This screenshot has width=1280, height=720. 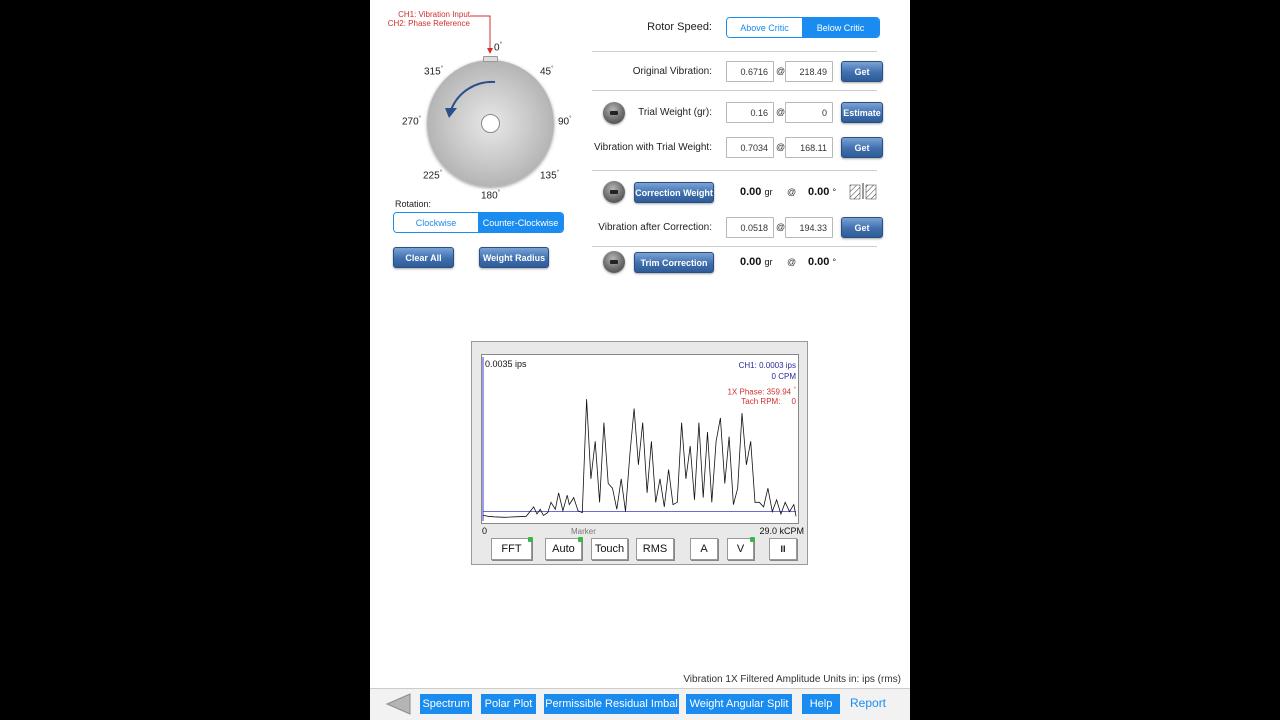 I want to click on rotor-speed-below: Below Critic, so click(x=840, y=27).